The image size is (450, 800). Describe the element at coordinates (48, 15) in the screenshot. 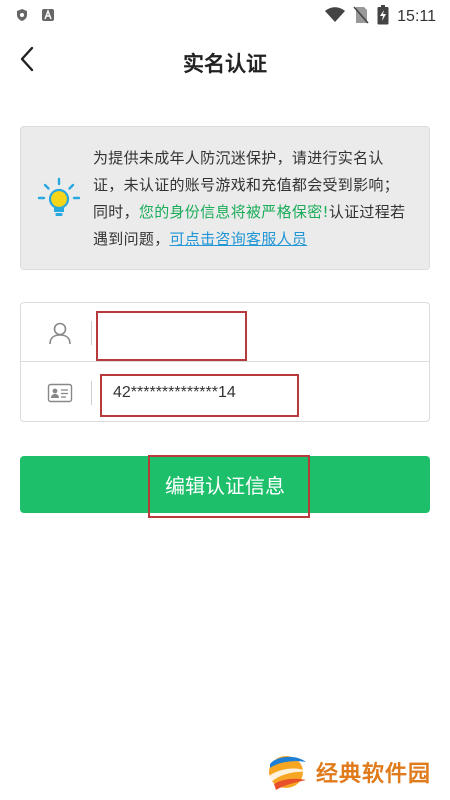

I see `app-a-icon` at that location.